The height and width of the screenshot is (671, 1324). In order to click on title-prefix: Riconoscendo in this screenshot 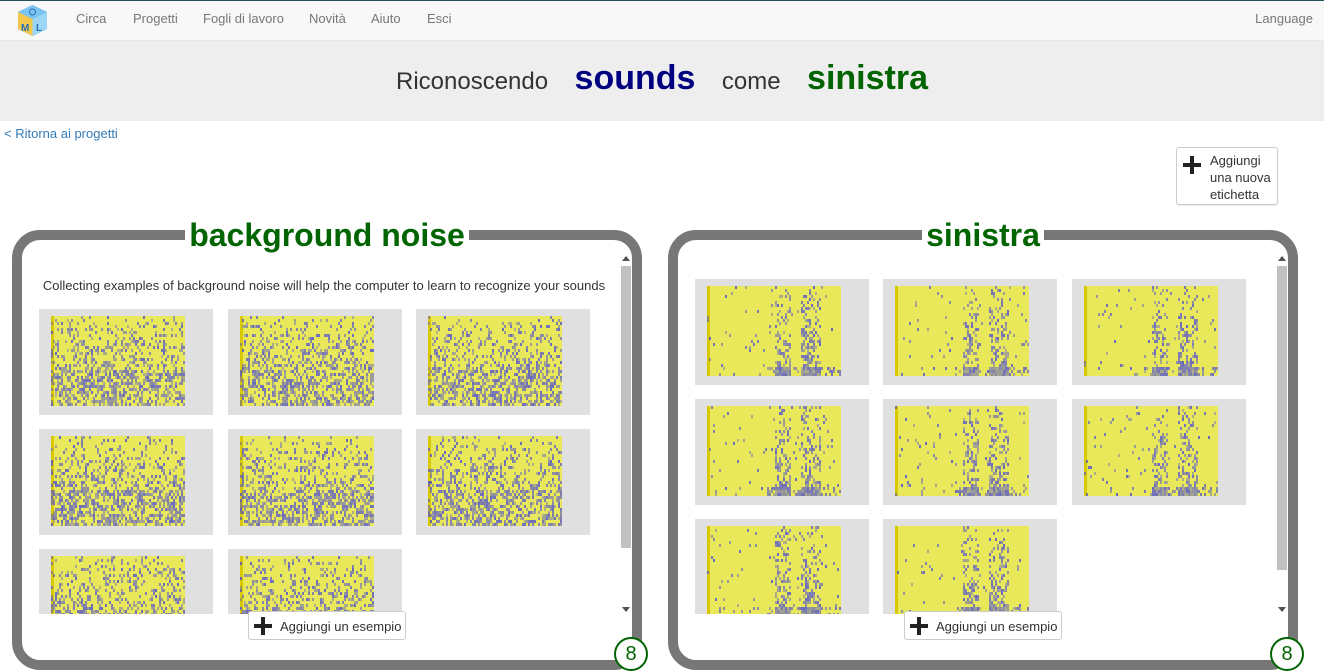, I will do `click(472, 82)`.